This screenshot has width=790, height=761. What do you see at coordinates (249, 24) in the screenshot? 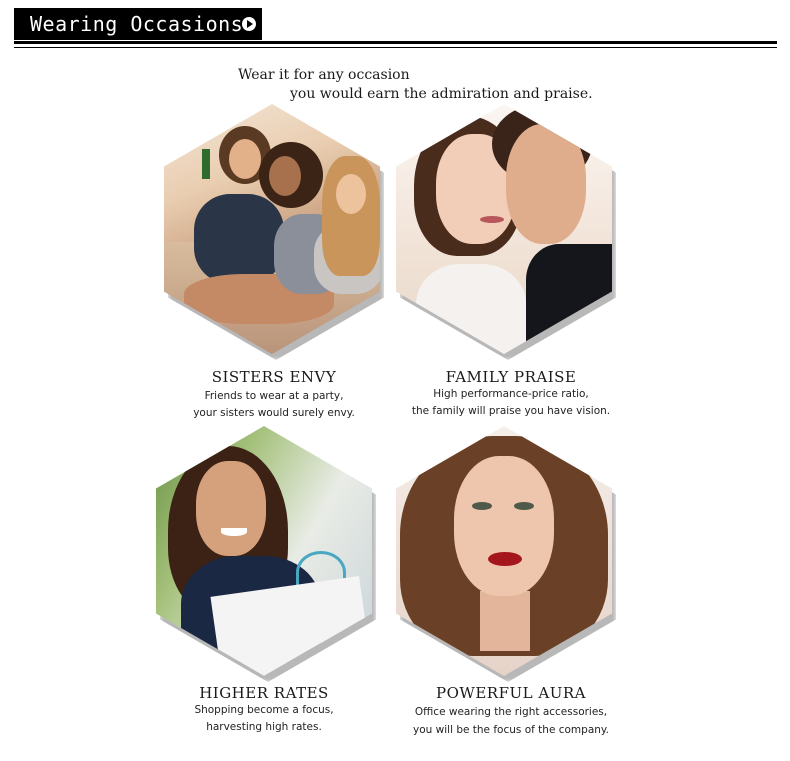
I see `play-arrow-icon` at bounding box center [249, 24].